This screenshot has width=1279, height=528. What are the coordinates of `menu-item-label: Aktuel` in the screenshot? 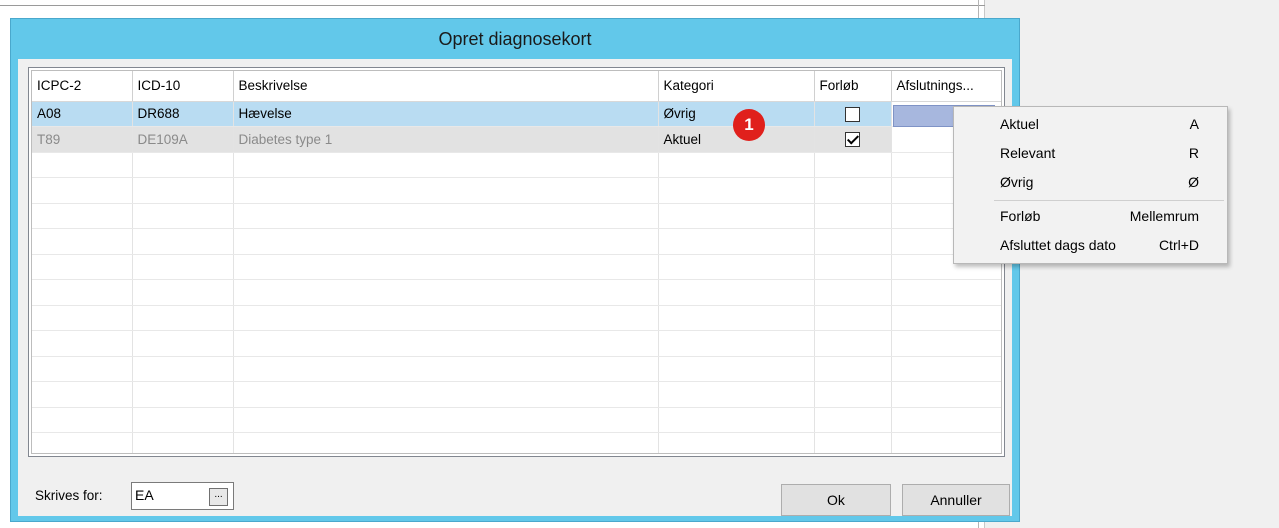 It's located at (1019, 124).